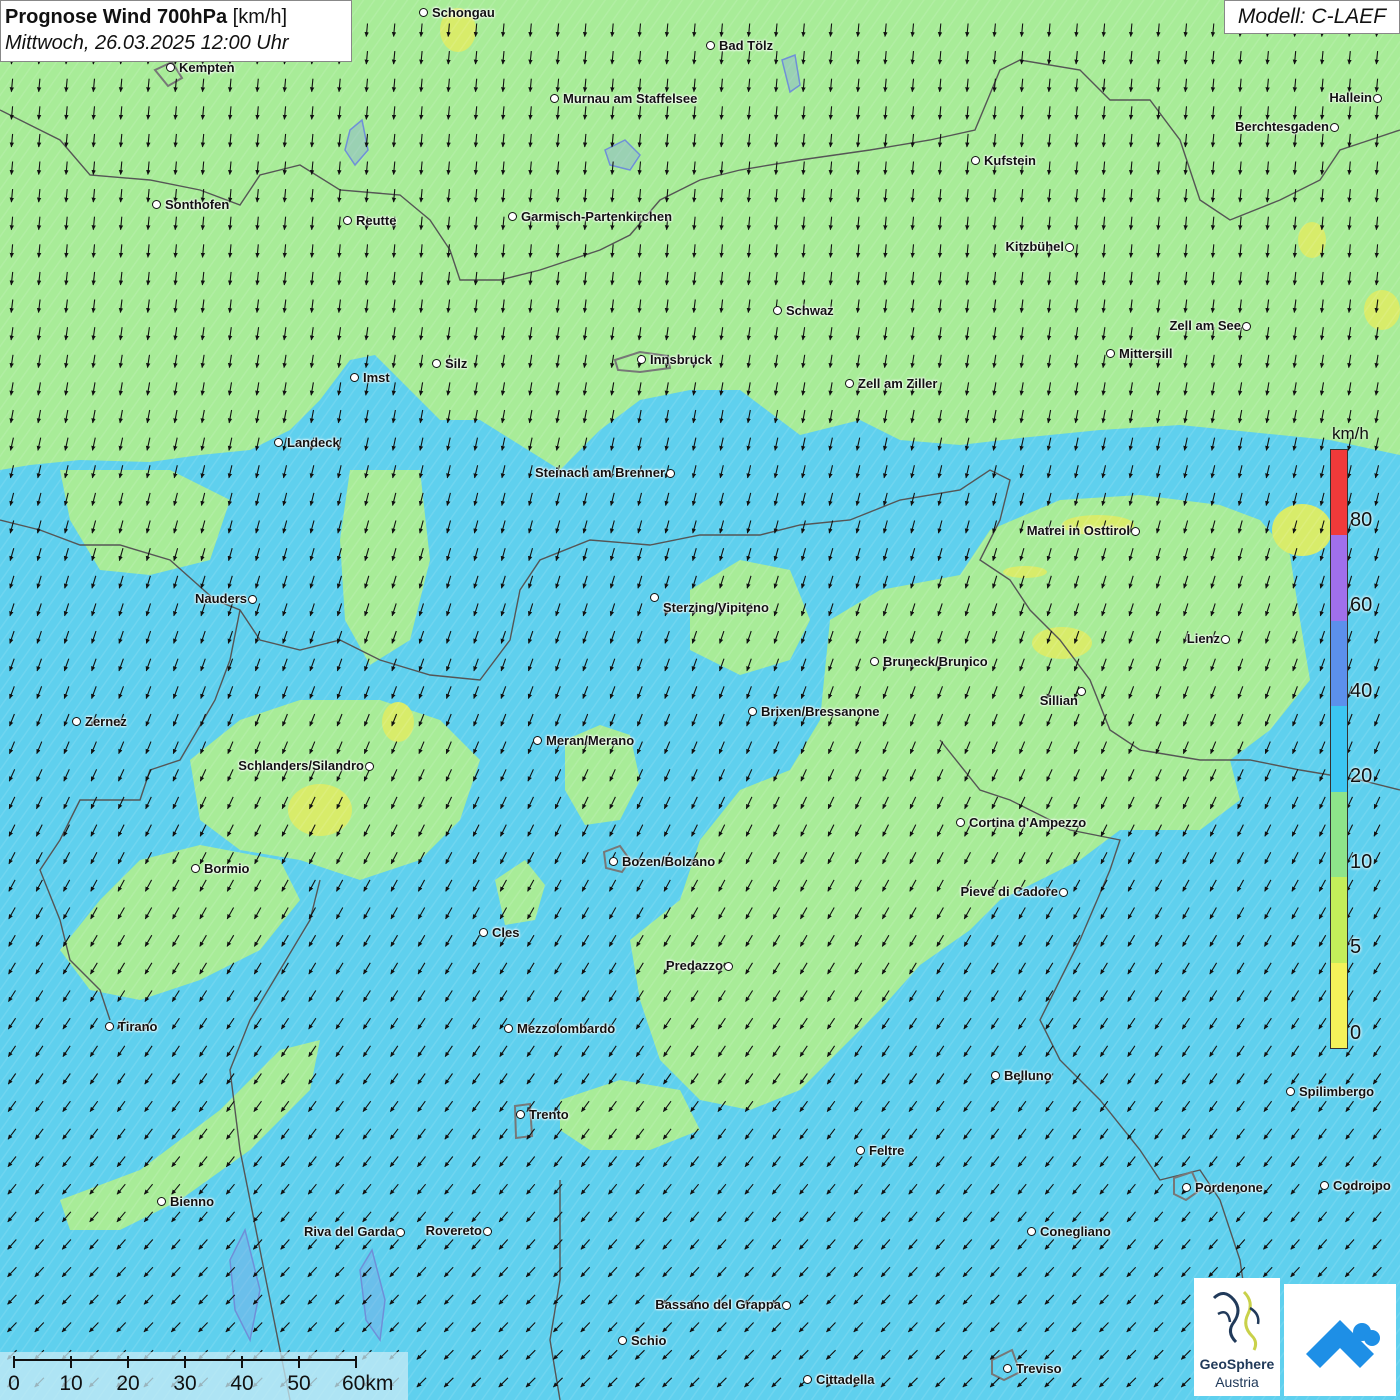 This screenshot has width=1400, height=1400. I want to click on city-label: Bienno, so click(192, 1202).